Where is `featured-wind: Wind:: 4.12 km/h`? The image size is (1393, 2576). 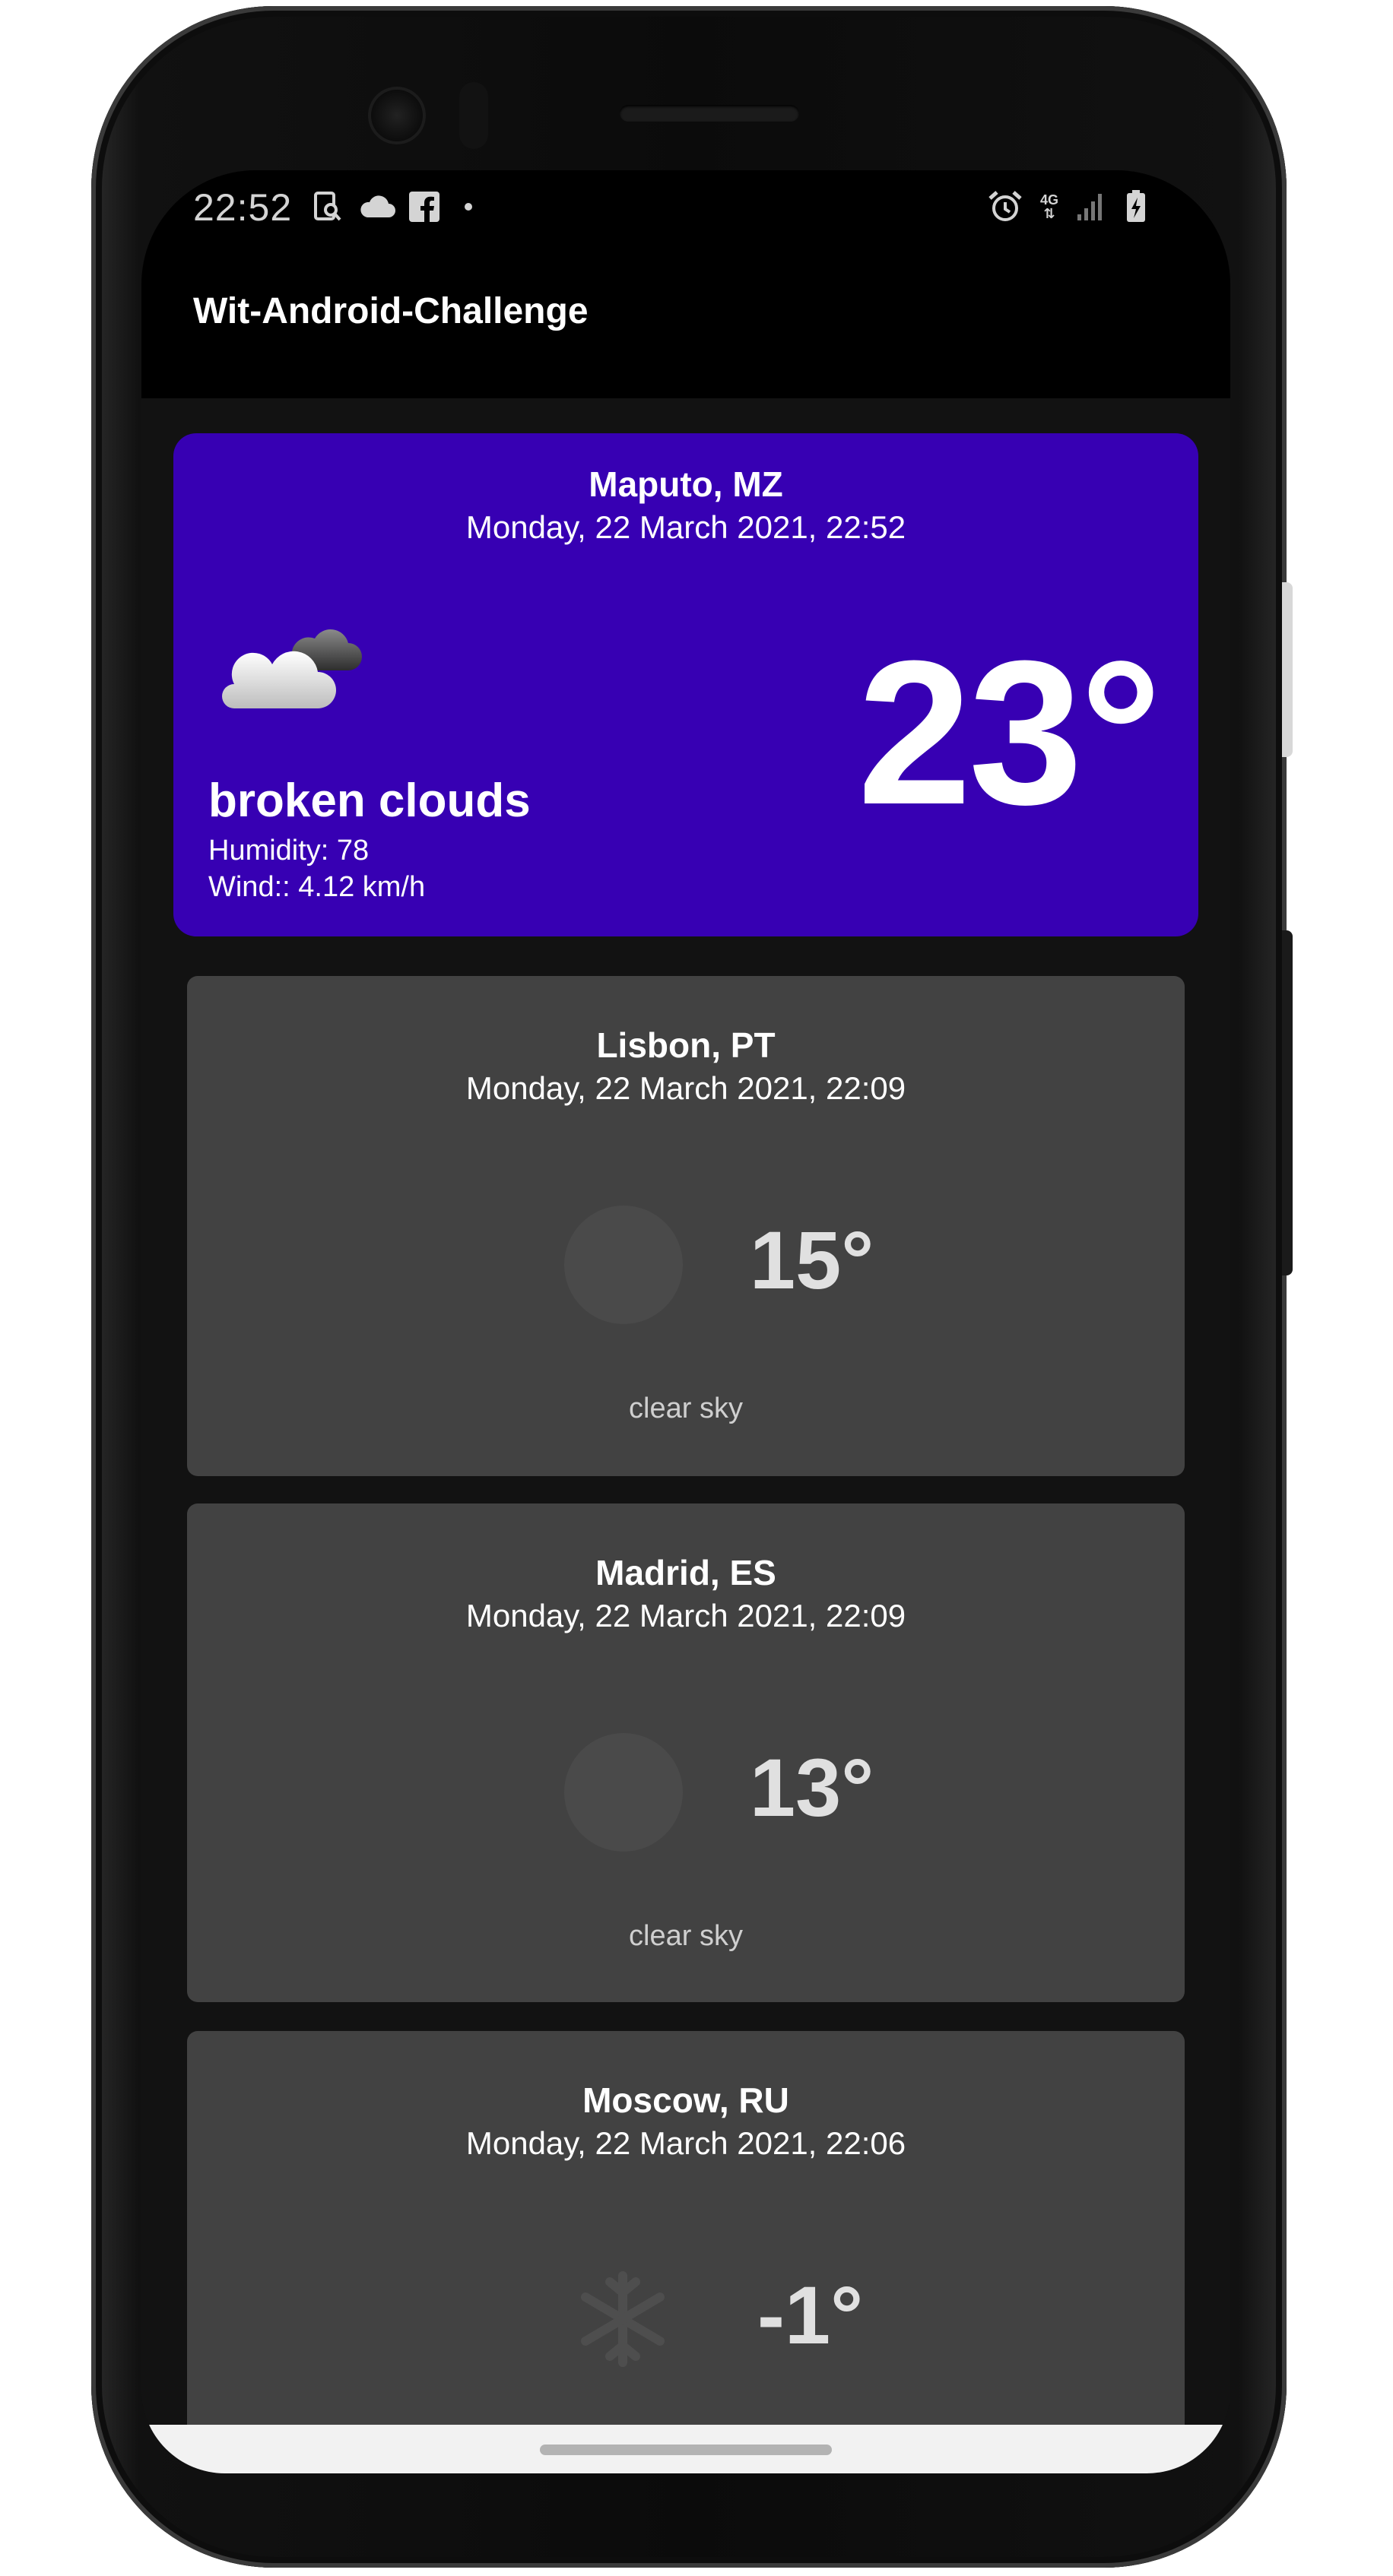 featured-wind: Wind:: 4.12 km/h is located at coordinates (317, 887).